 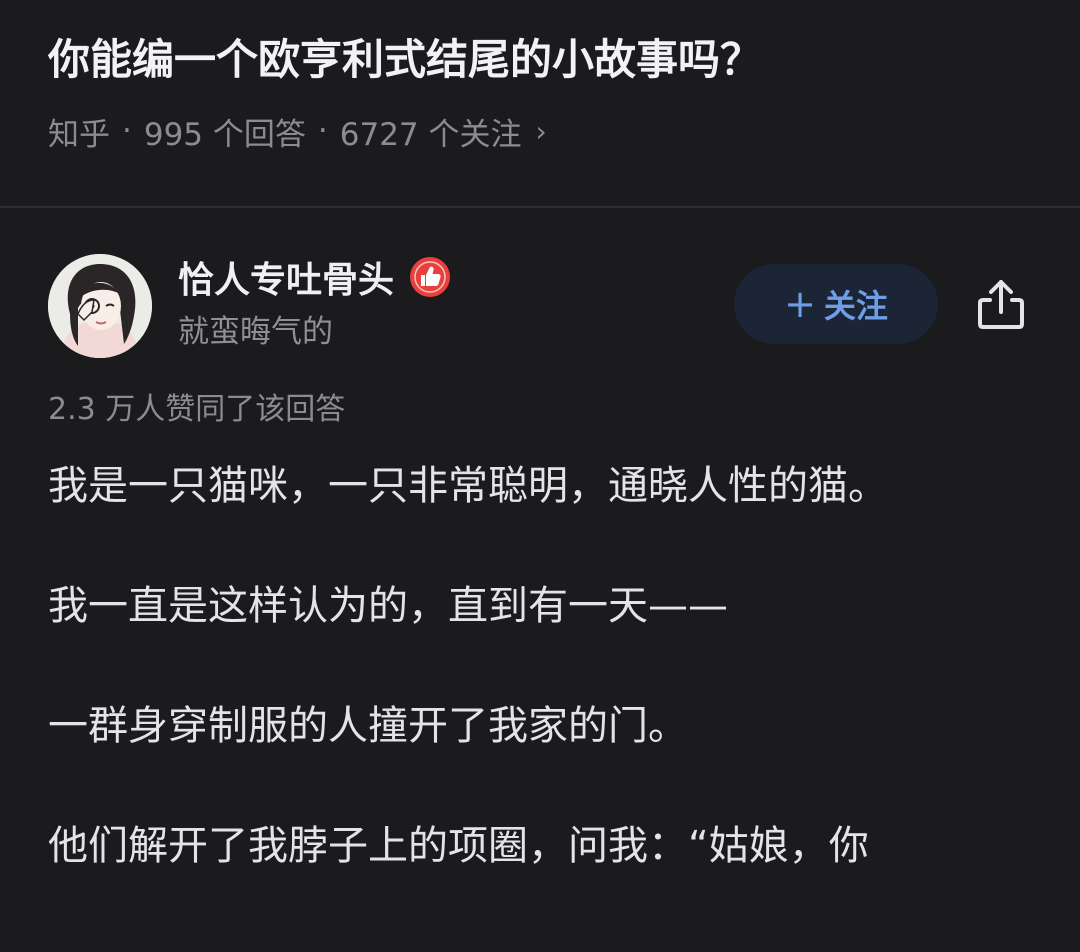 I want to click on chevron-right-icon: ›, so click(x=541, y=131).